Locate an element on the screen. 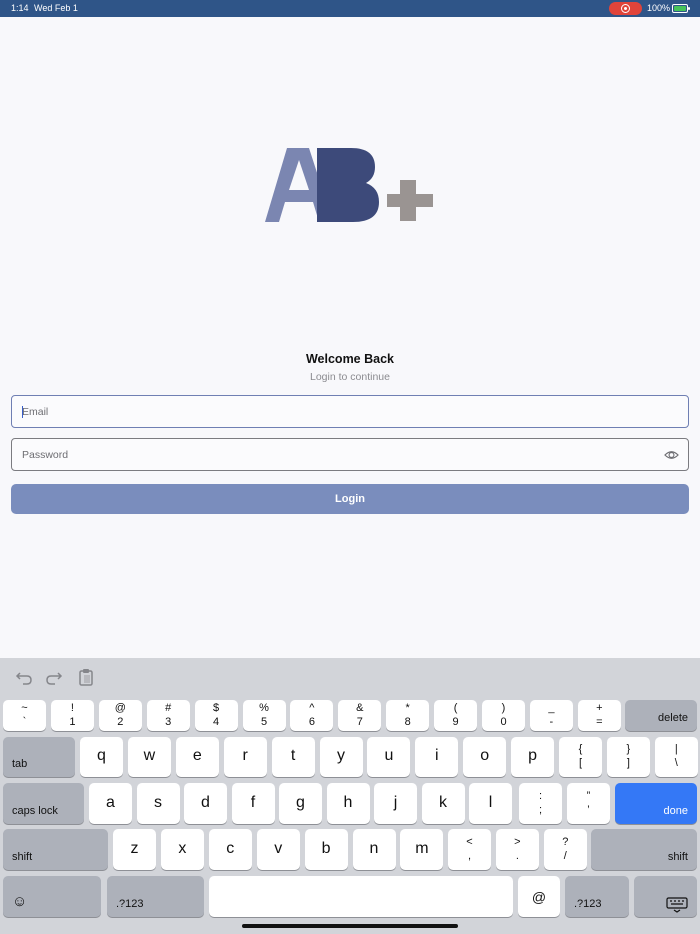  key-label: ☺ is located at coordinates (20, 901).